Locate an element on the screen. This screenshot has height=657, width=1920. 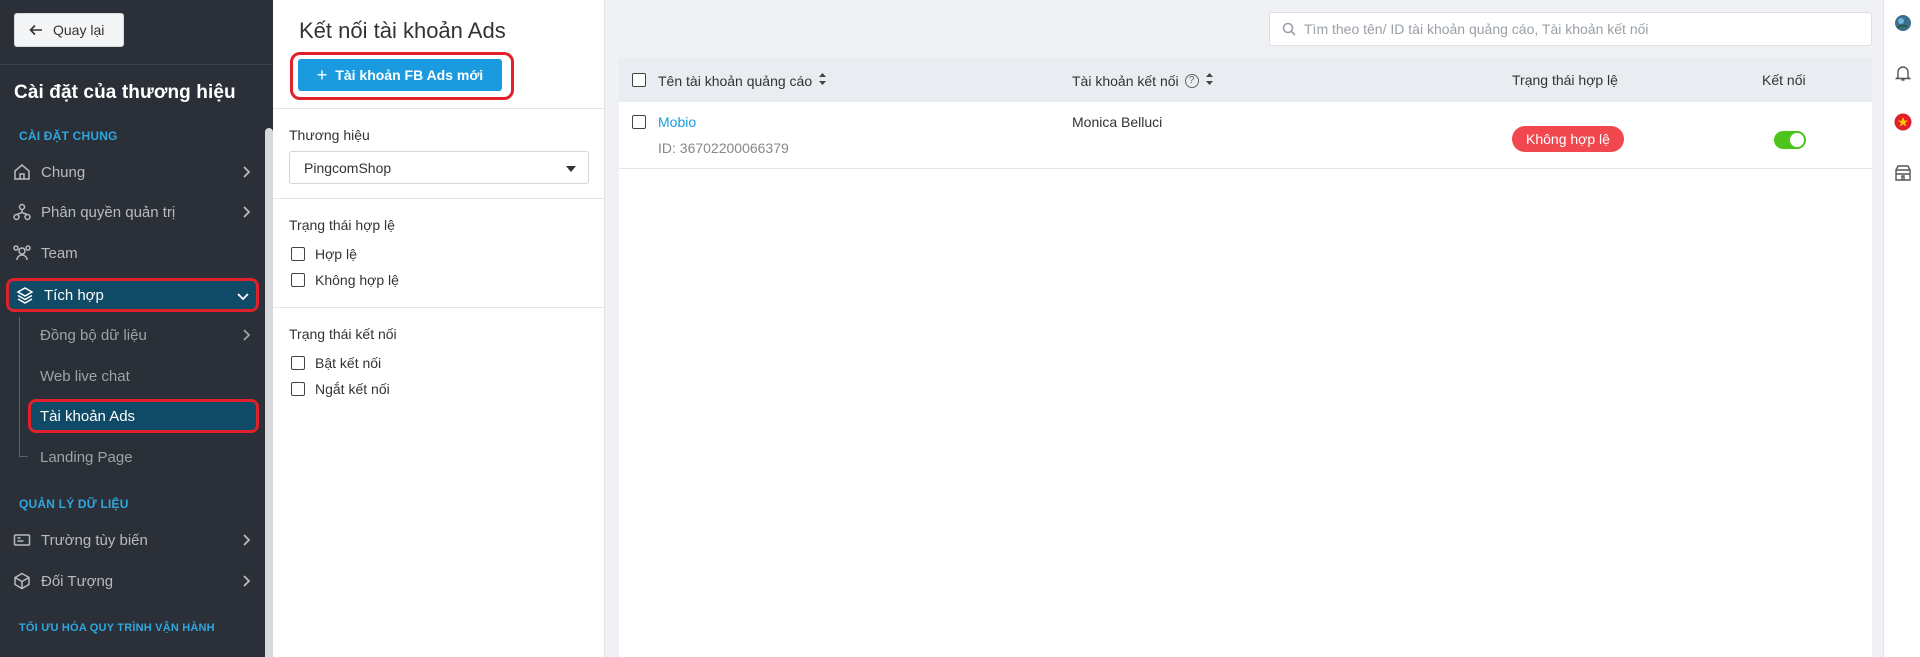
filter-option-disconnected: Ngắt kết nối is located at coordinates (340, 389).